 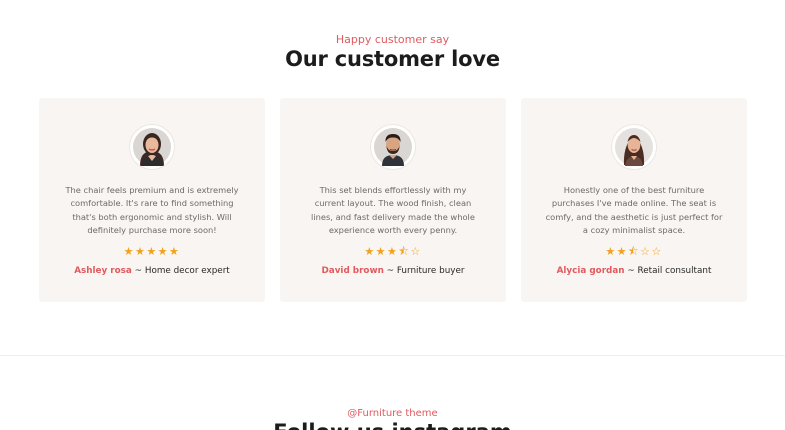 I want to click on testimonial-author: David brown ~ Furniture buyer, so click(x=393, y=271).